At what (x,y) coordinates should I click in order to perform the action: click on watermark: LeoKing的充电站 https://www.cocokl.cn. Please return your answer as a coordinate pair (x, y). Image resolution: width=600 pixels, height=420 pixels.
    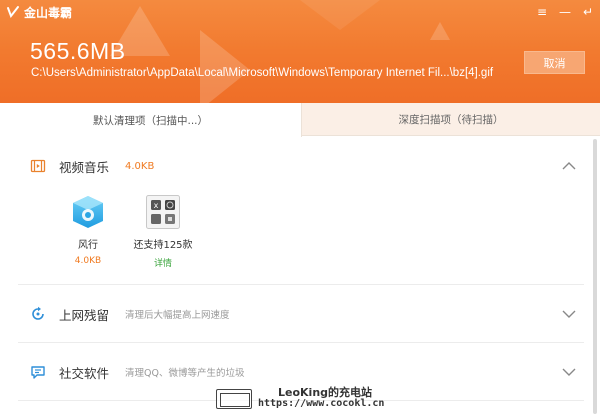
    Looking at the image, I should click on (299, 398).